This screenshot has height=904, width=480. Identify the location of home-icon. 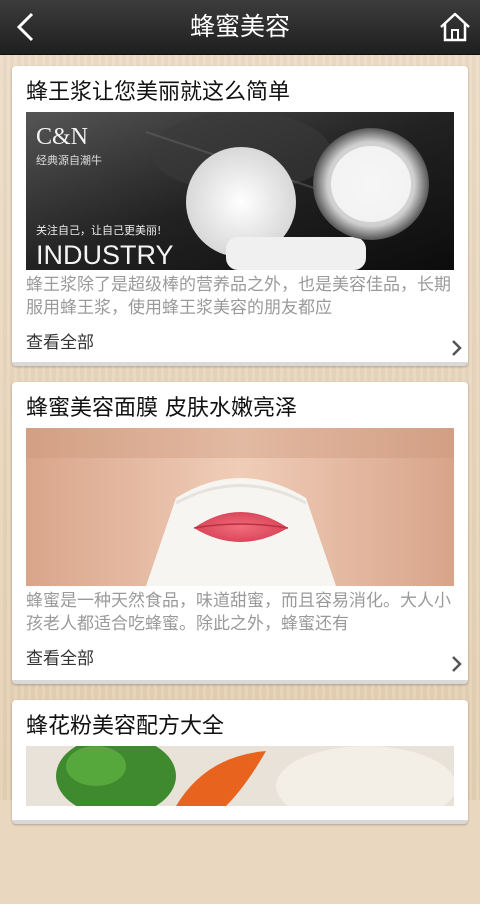
(455, 27).